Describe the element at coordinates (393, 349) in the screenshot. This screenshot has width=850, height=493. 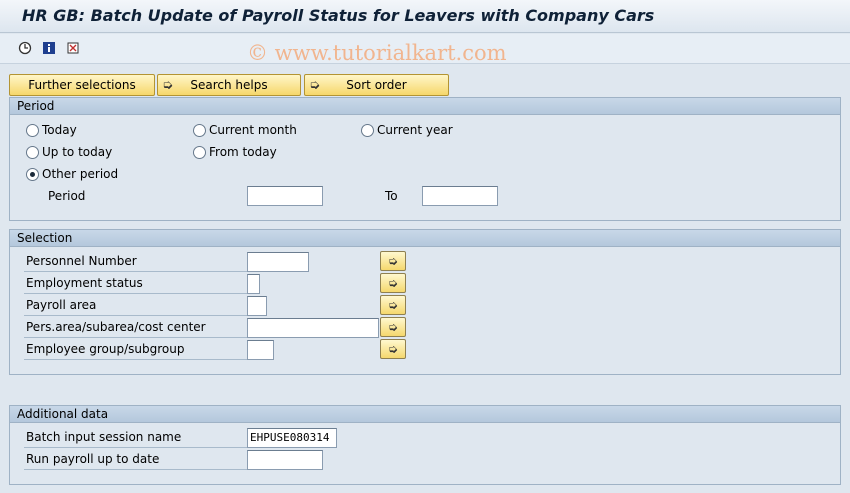
I see `employee-group-multiple-selection-button: ➭` at that location.